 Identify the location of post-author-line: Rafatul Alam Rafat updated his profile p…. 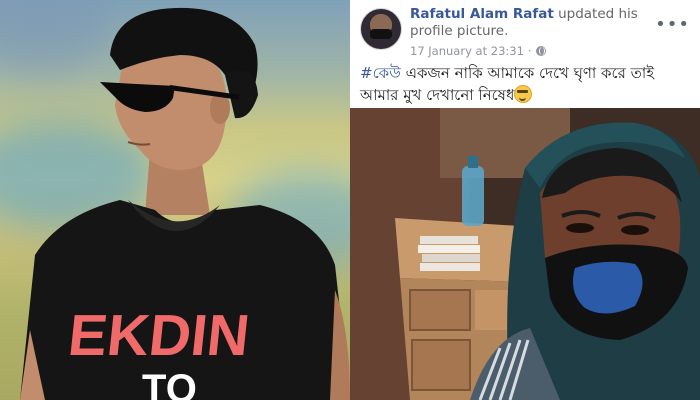
(545, 23).